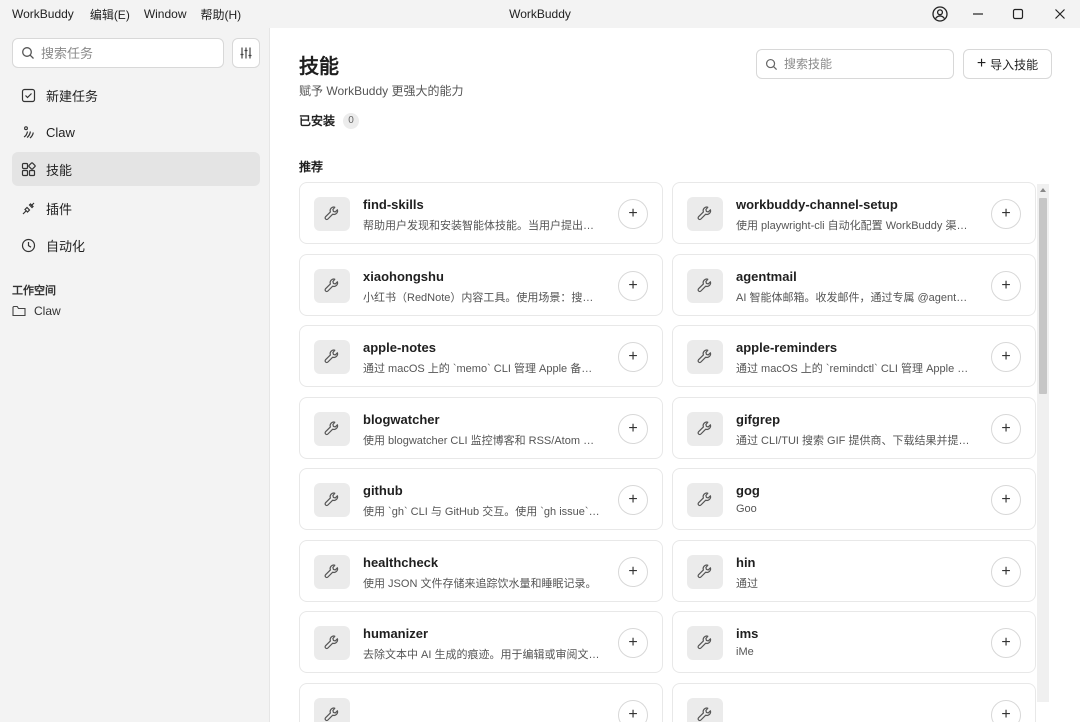  What do you see at coordinates (351, 120) in the screenshot?
I see `installed-count-badge: 0` at bounding box center [351, 120].